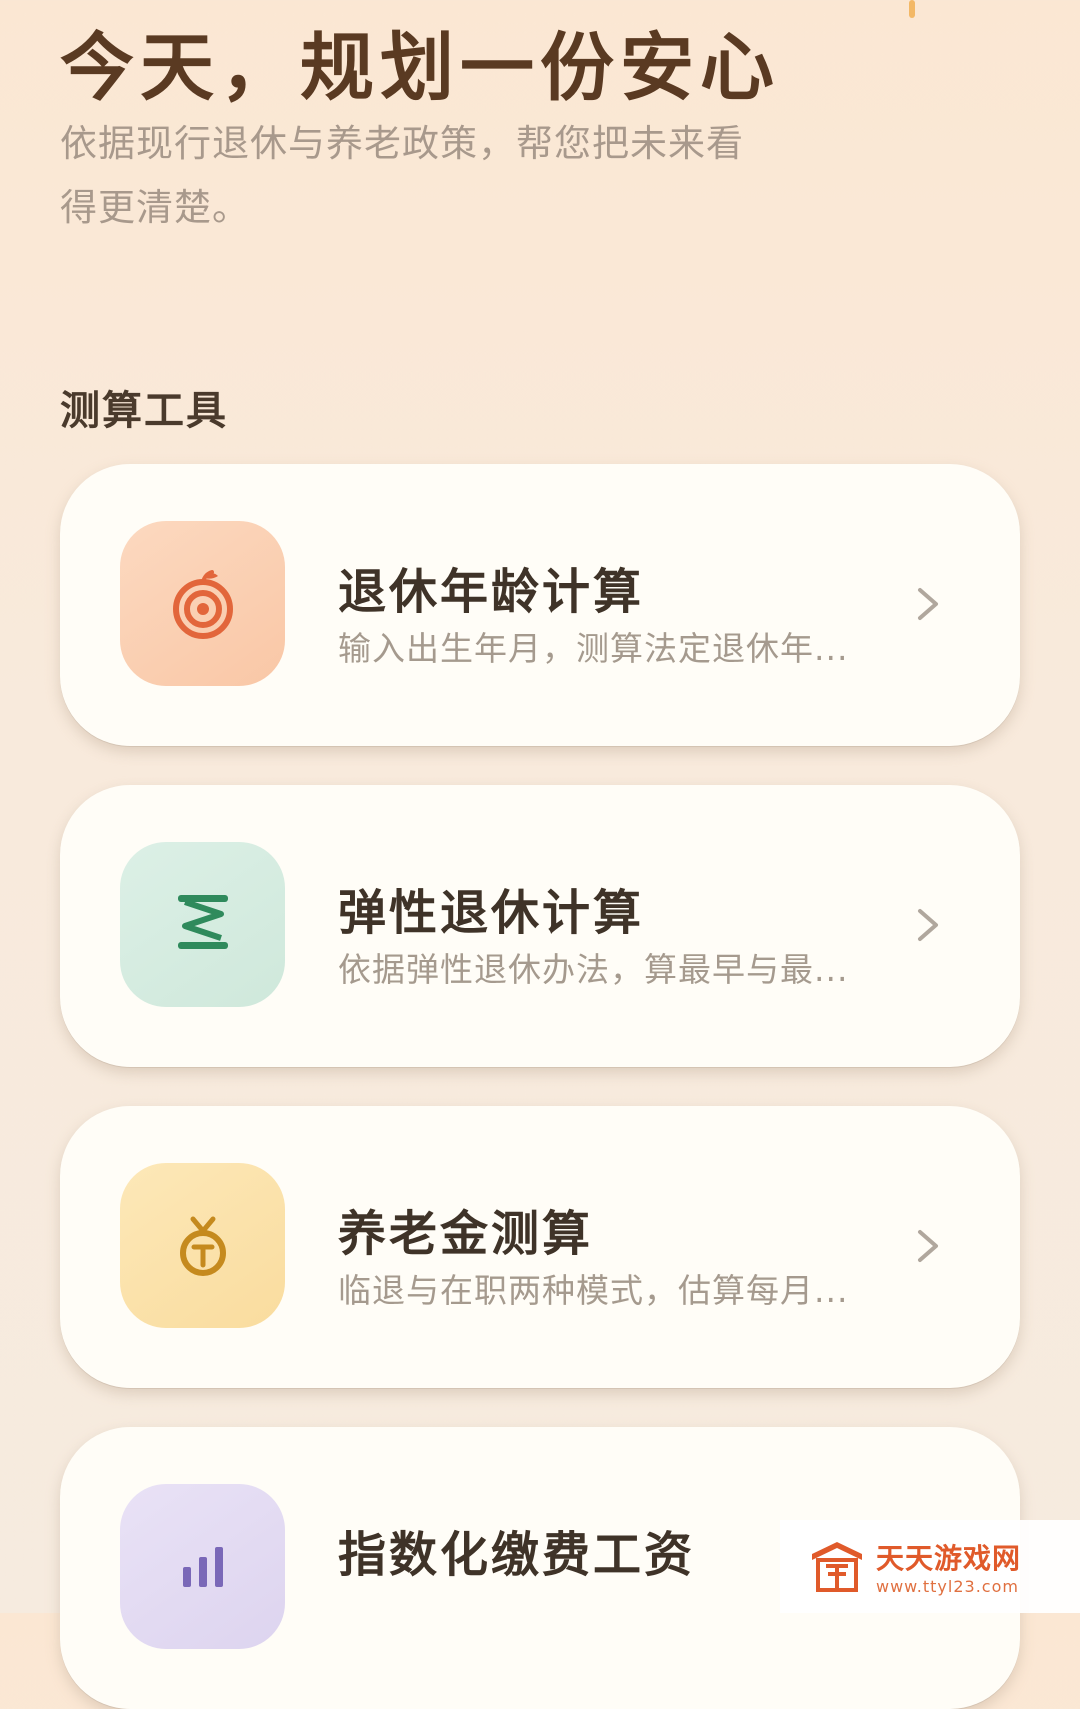  What do you see at coordinates (517, 1555) in the screenshot?
I see `tool-title: 指数化缴费工资` at bounding box center [517, 1555].